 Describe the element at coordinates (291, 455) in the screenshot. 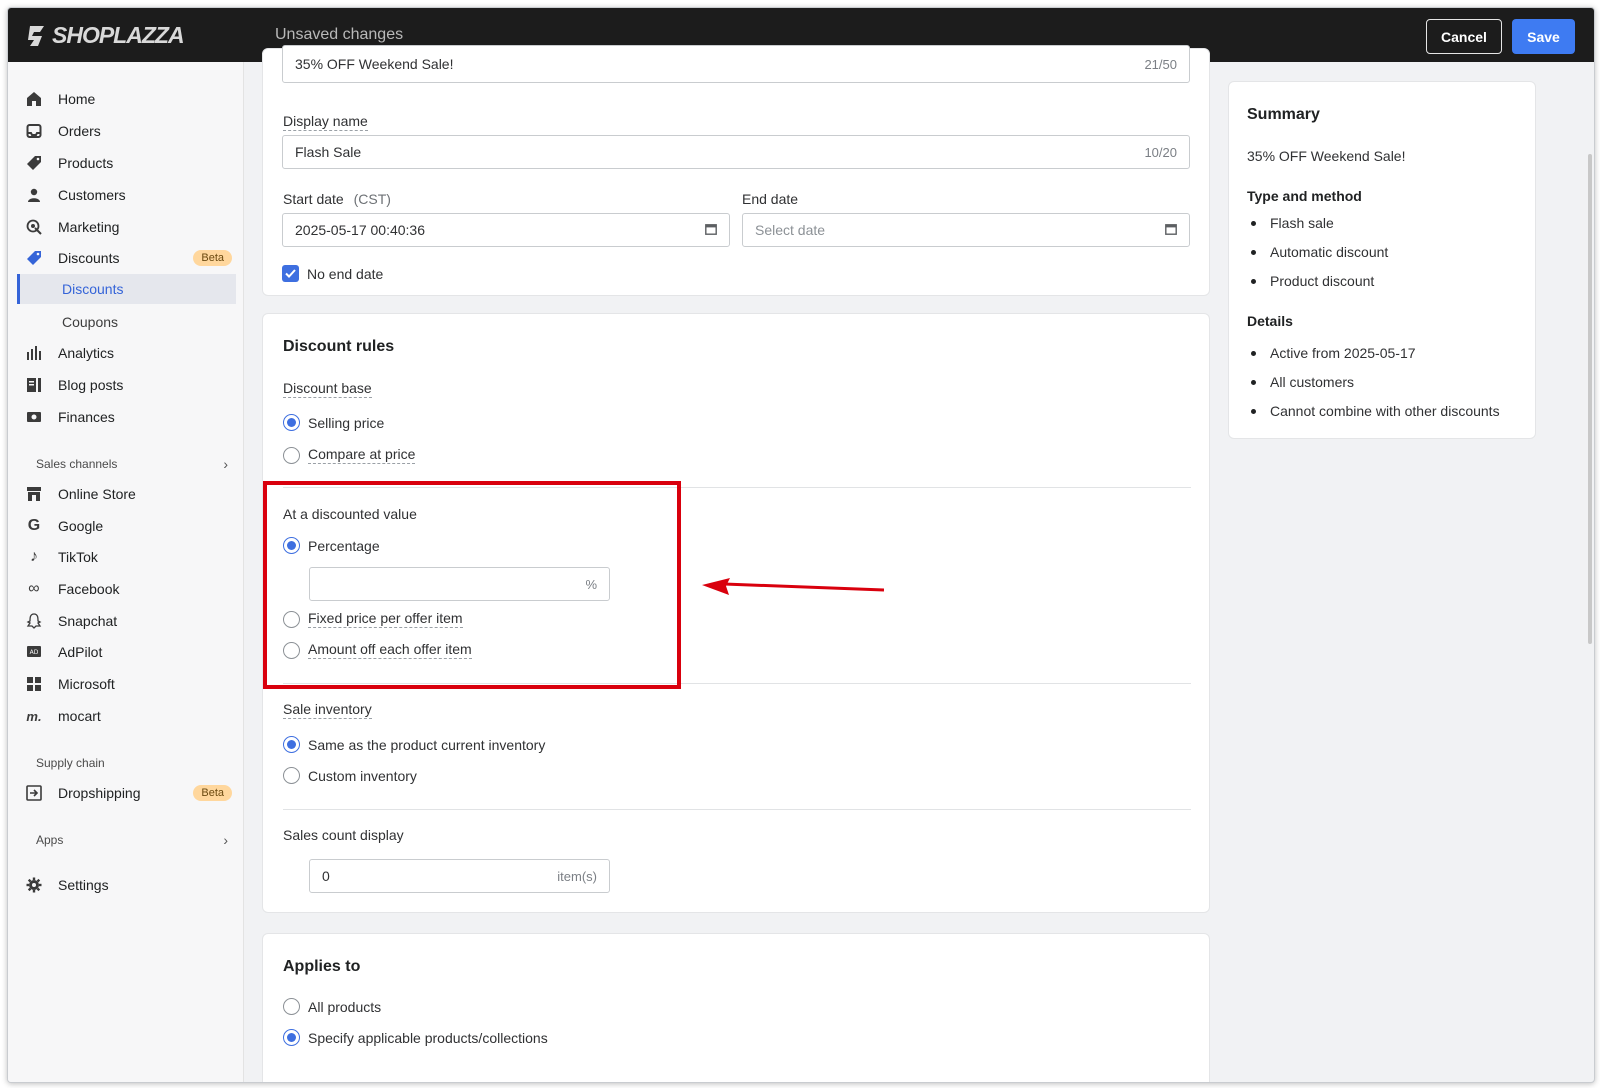

I see `radio-unselected-icon` at that location.